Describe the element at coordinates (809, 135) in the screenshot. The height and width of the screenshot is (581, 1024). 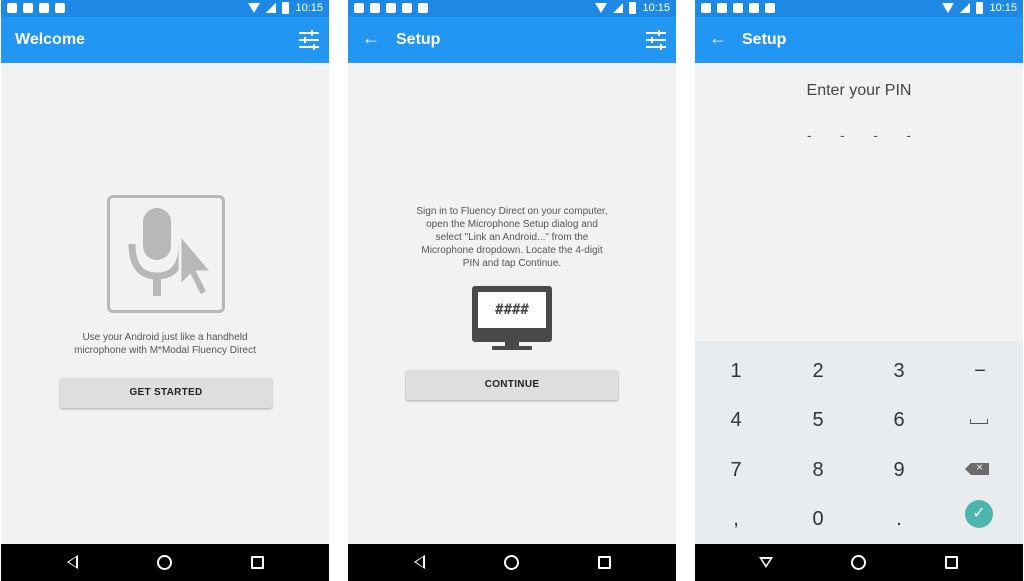
I see `pin-digit-1: -` at that location.